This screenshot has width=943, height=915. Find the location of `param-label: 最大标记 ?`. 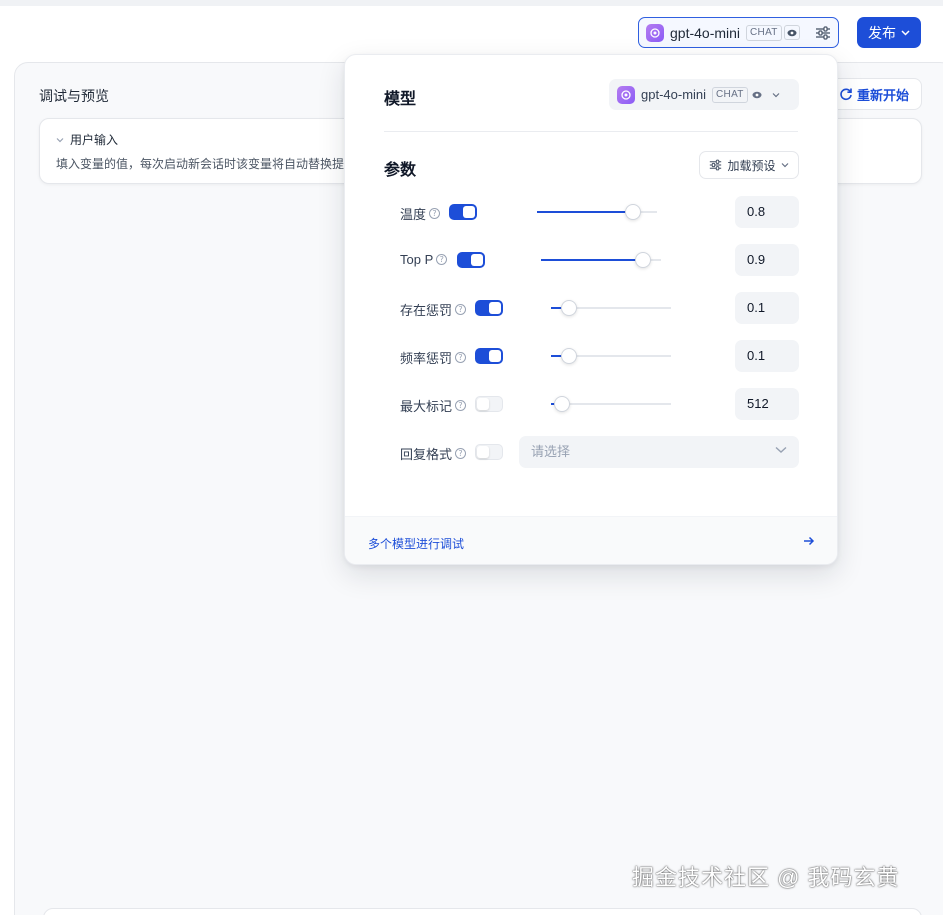

param-label: 最大标记 ? is located at coordinates (433, 405).